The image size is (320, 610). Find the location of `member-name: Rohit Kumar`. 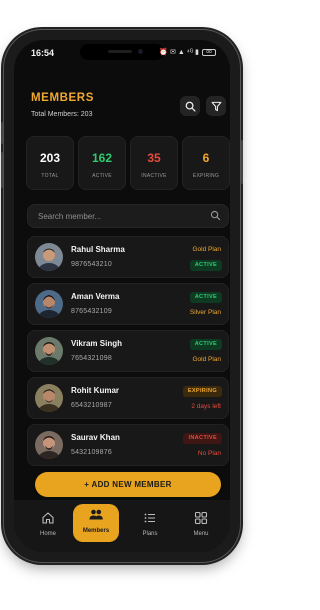

member-name: Rohit Kumar is located at coordinates (95, 390).